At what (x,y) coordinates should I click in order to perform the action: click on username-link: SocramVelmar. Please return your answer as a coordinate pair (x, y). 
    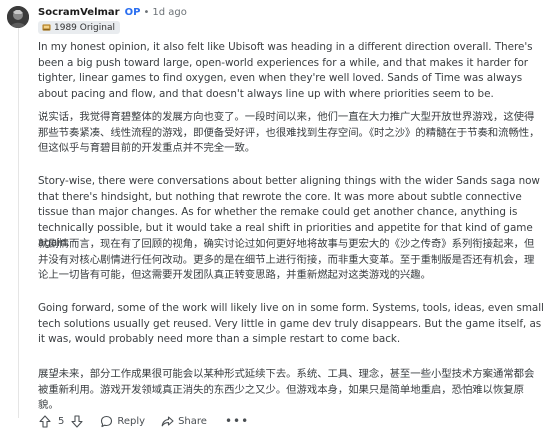
    Looking at the image, I should click on (79, 12).